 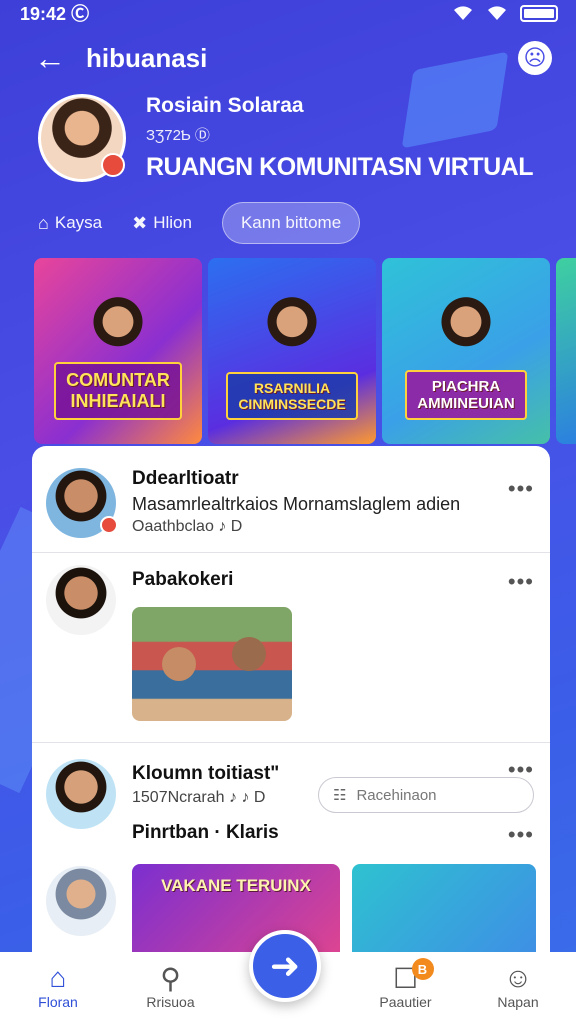 I want to click on nav-item-profile: ☺ Napan, so click(x=518, y=993).